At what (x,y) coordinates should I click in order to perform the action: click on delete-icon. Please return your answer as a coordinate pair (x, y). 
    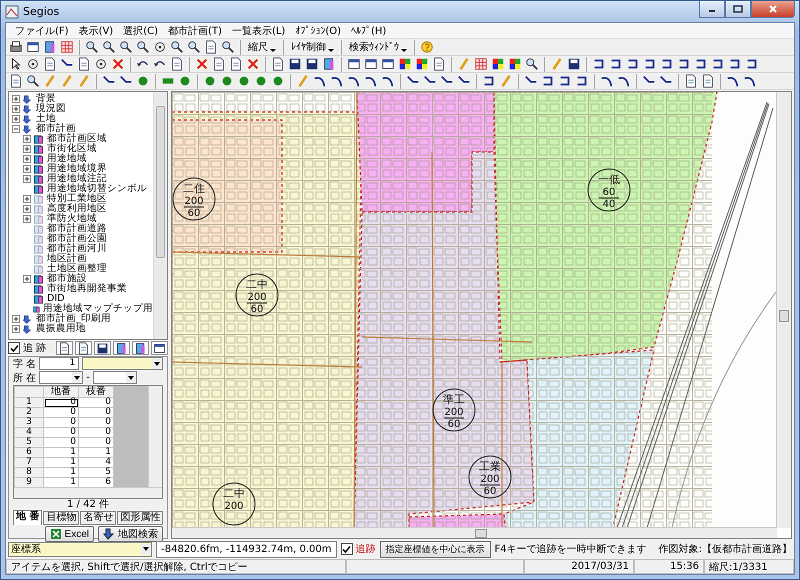
    Looking at the image, I should click on (202, 64).